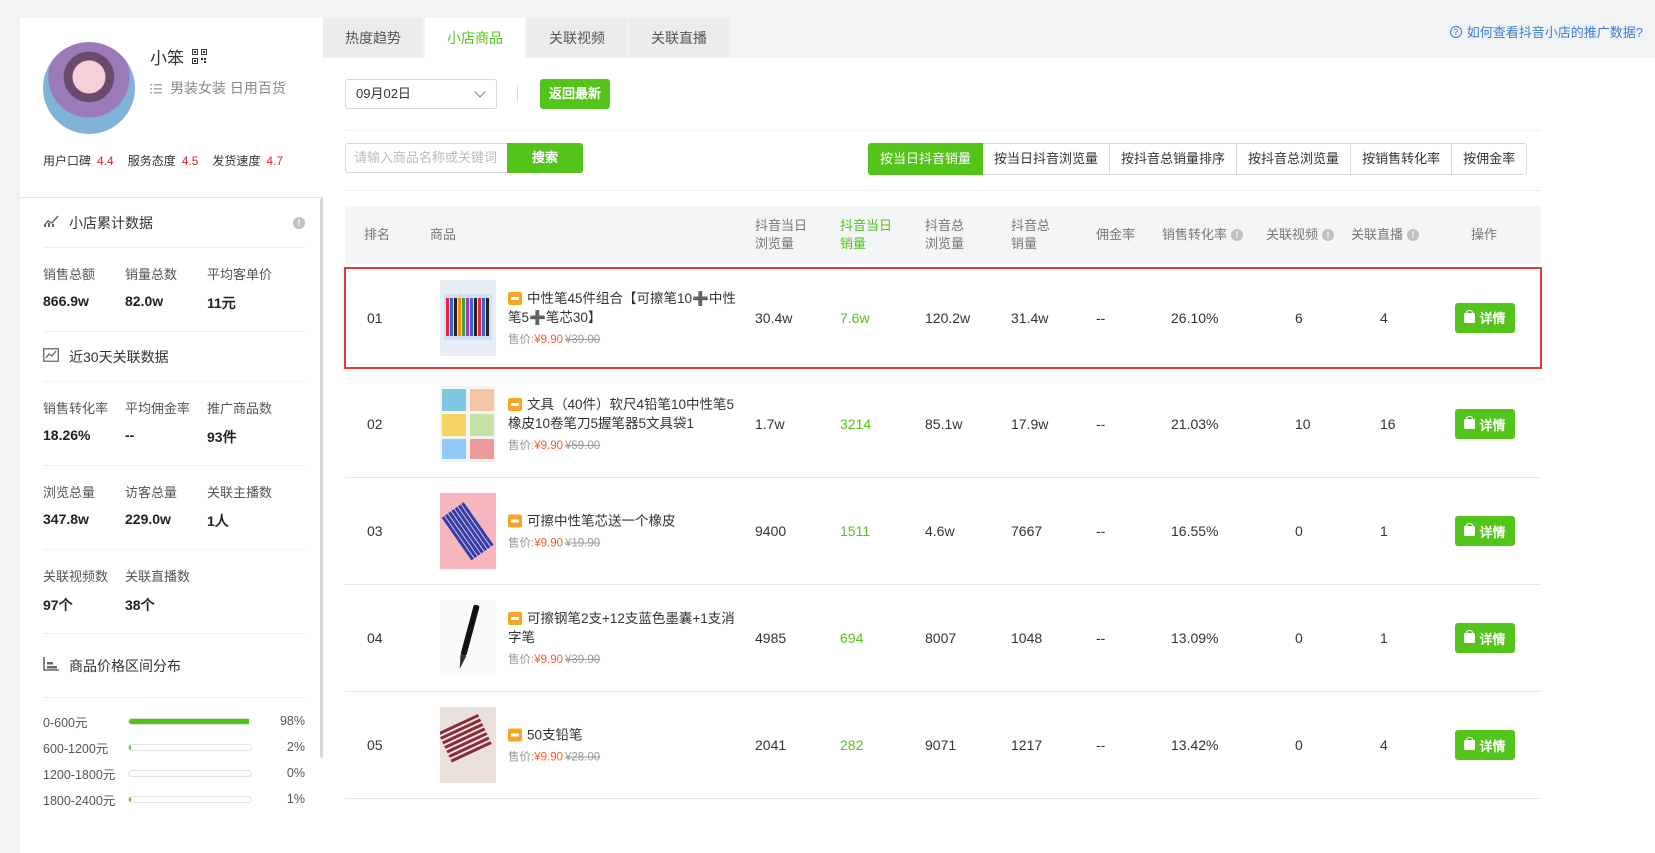  I want to click on rating-label: 服务态度, so click(151, 161).